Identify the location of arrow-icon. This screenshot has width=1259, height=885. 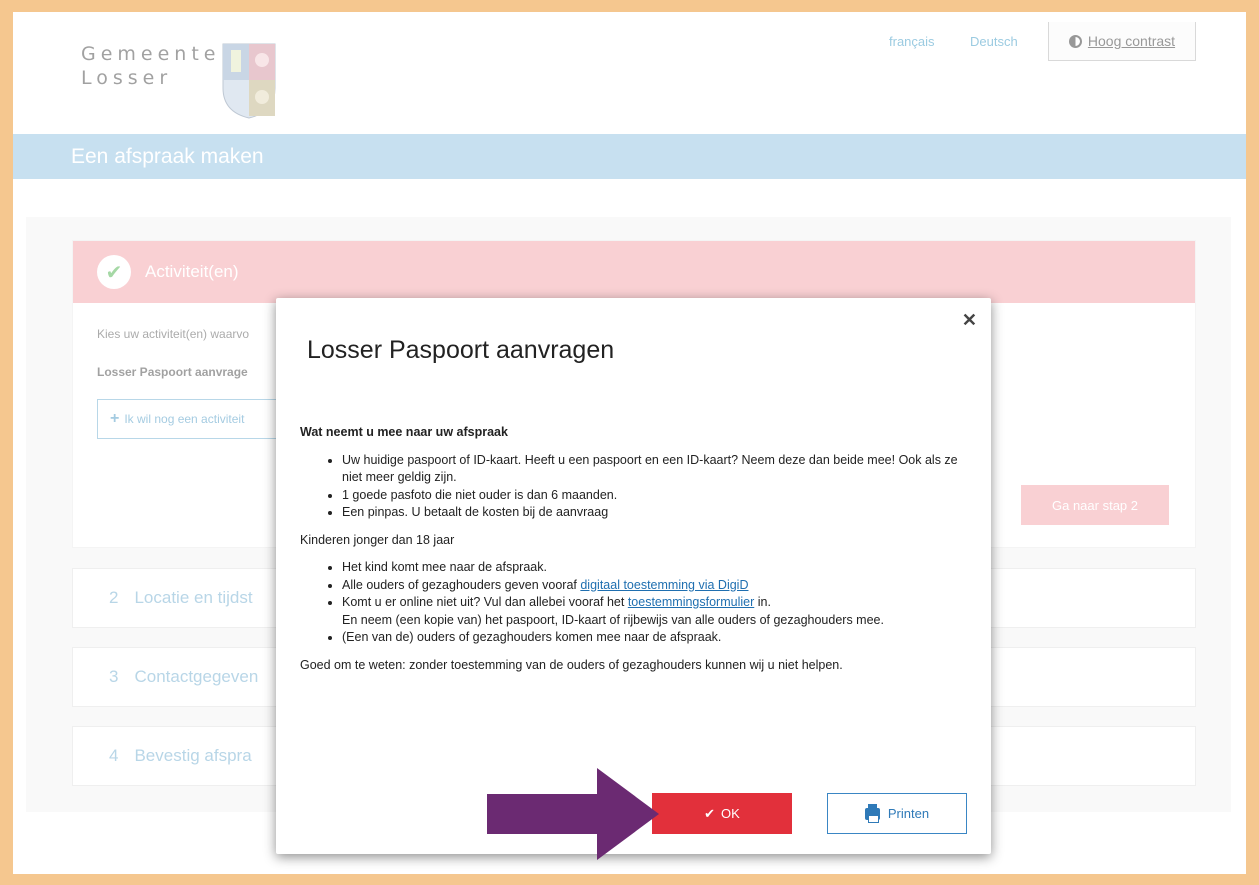
(573, 814).